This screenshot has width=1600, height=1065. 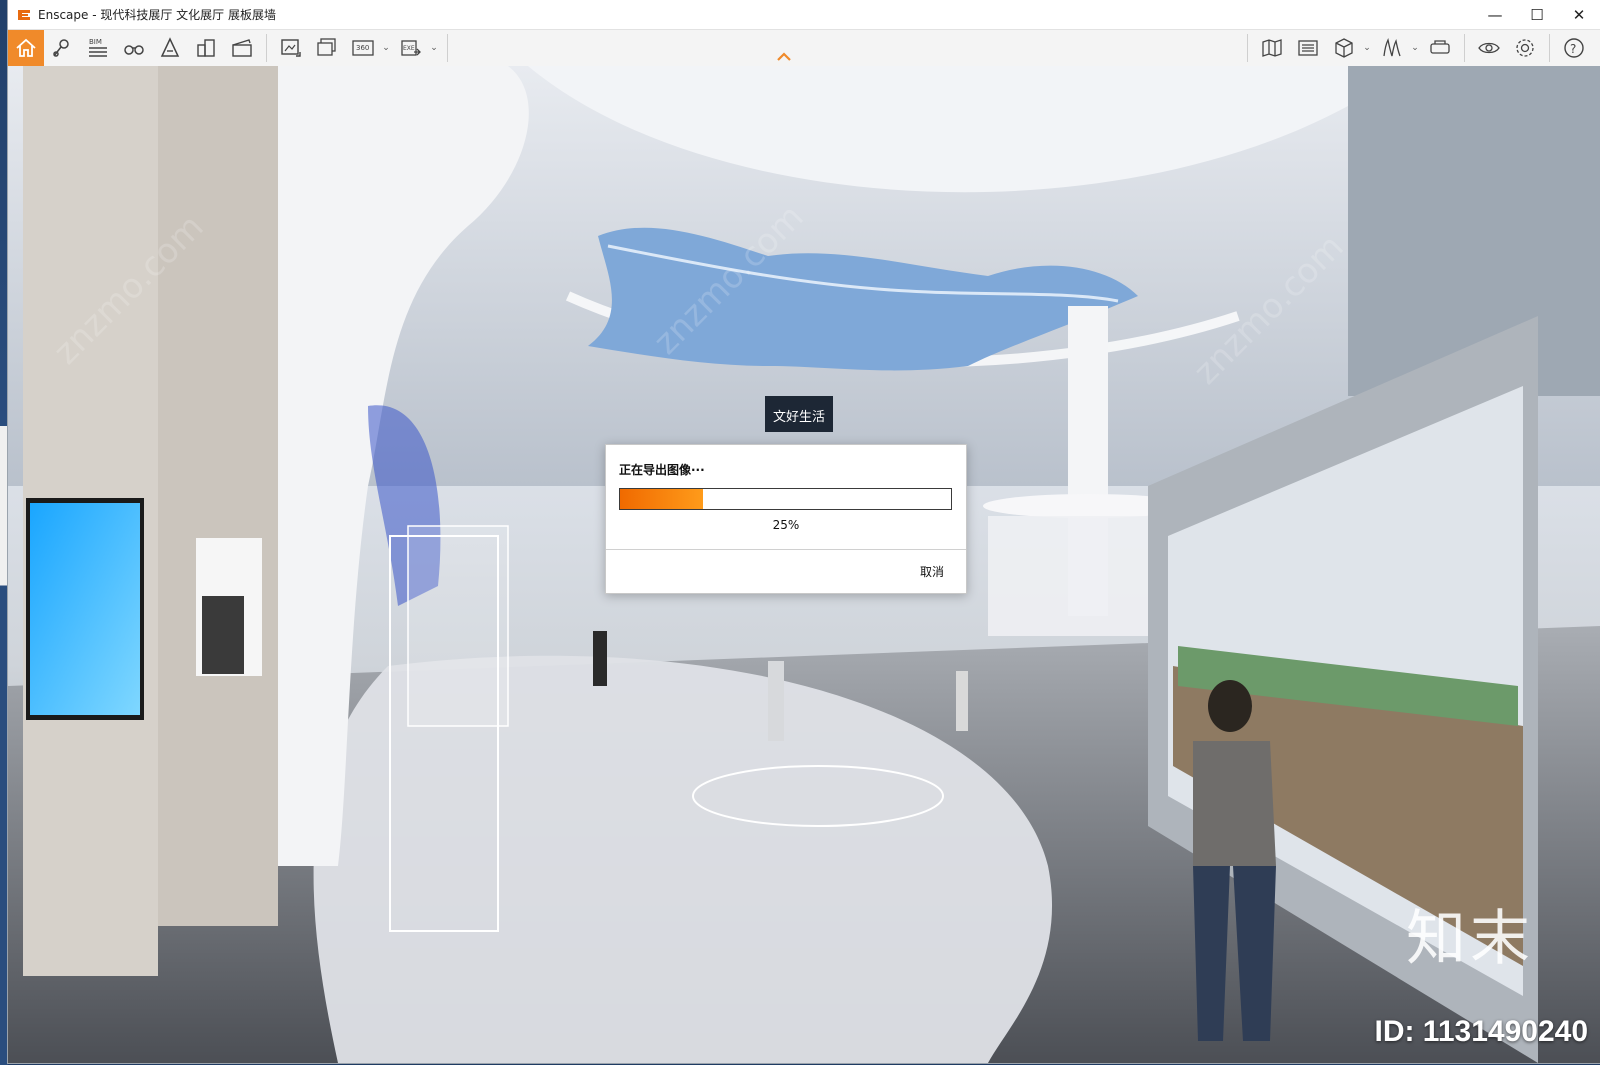 I want to click on export-progress-bar, so click(x=785, y=499).